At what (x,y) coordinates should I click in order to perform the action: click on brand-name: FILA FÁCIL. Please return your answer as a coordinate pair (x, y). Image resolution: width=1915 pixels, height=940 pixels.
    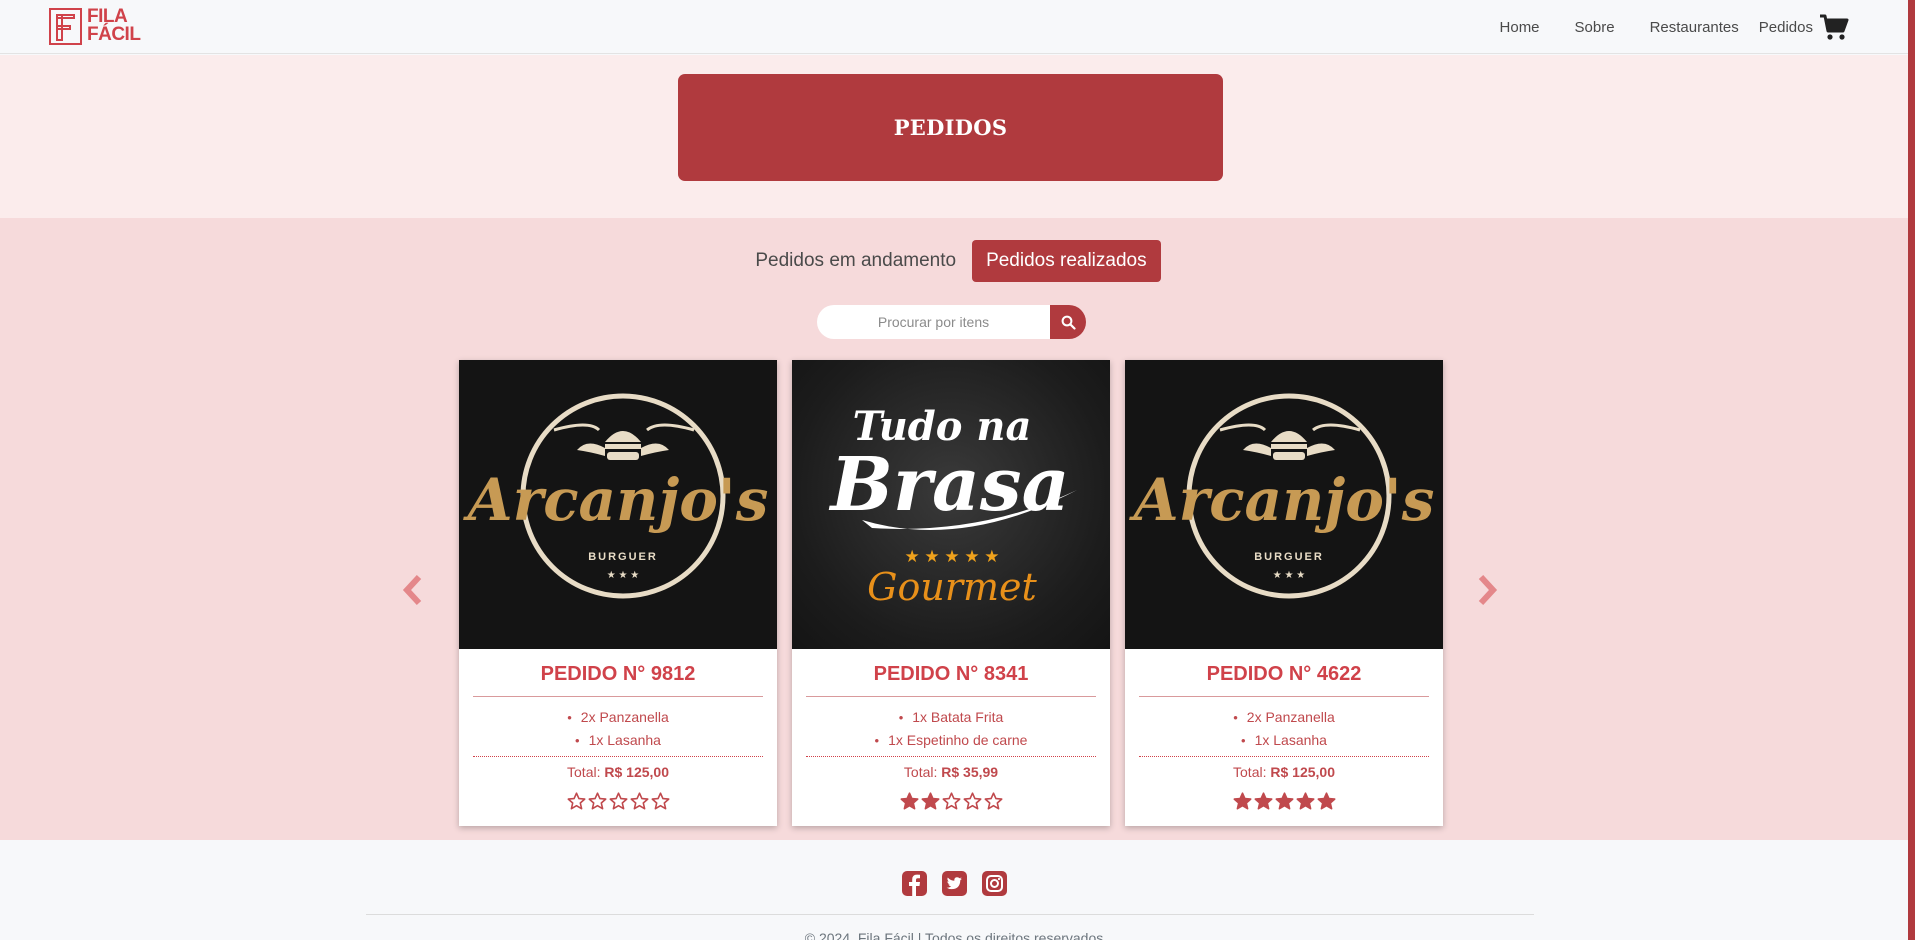
    Looking at the image, I should click on (114, 26).